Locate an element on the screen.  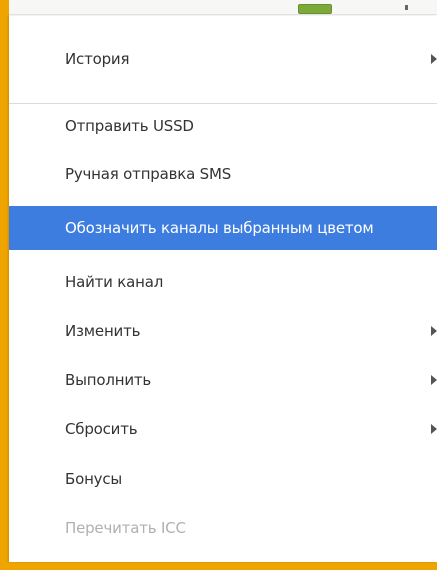
menu-item-label: Бонусы is located at coordinates (94, 479).